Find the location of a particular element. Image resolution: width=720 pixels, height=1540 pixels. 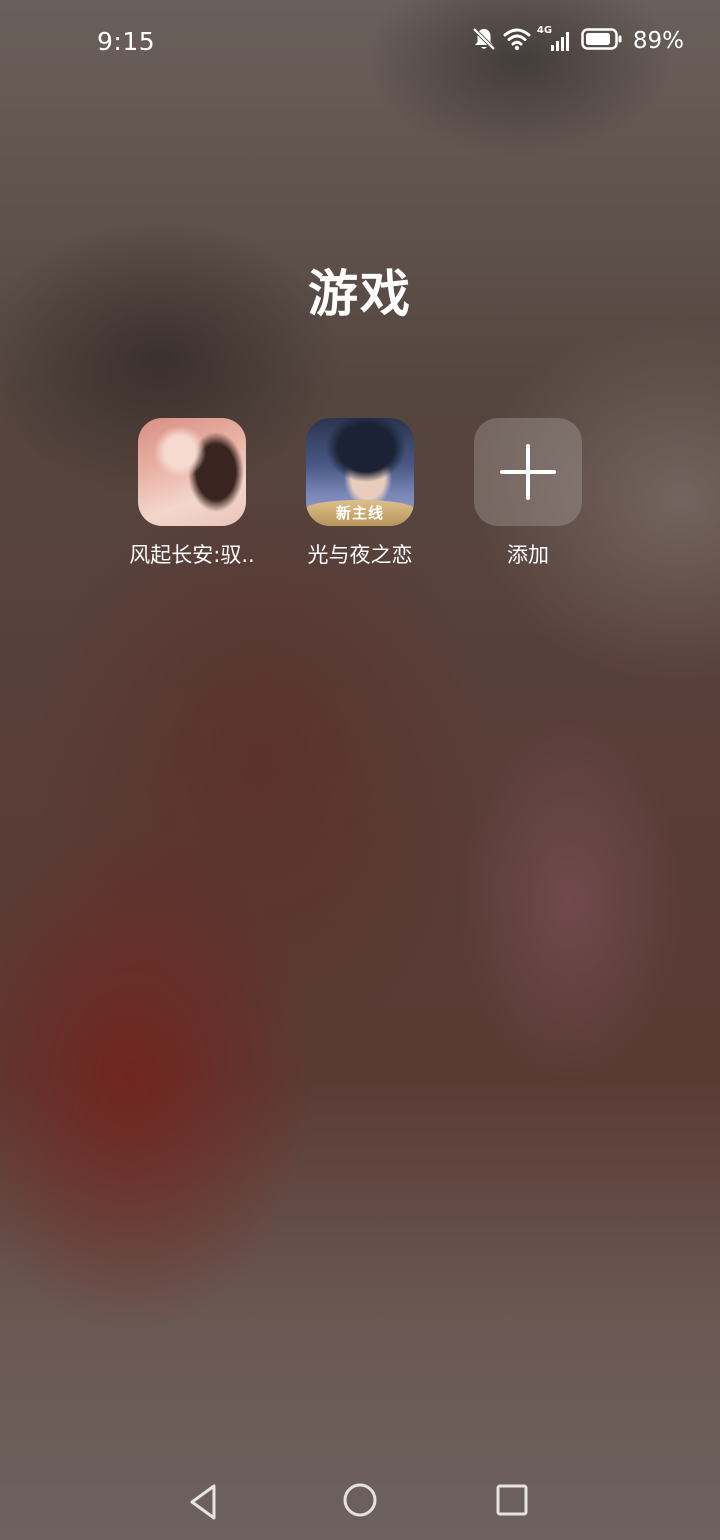

app-label: 光与夜之恋 is located at coordinates (360, 555).